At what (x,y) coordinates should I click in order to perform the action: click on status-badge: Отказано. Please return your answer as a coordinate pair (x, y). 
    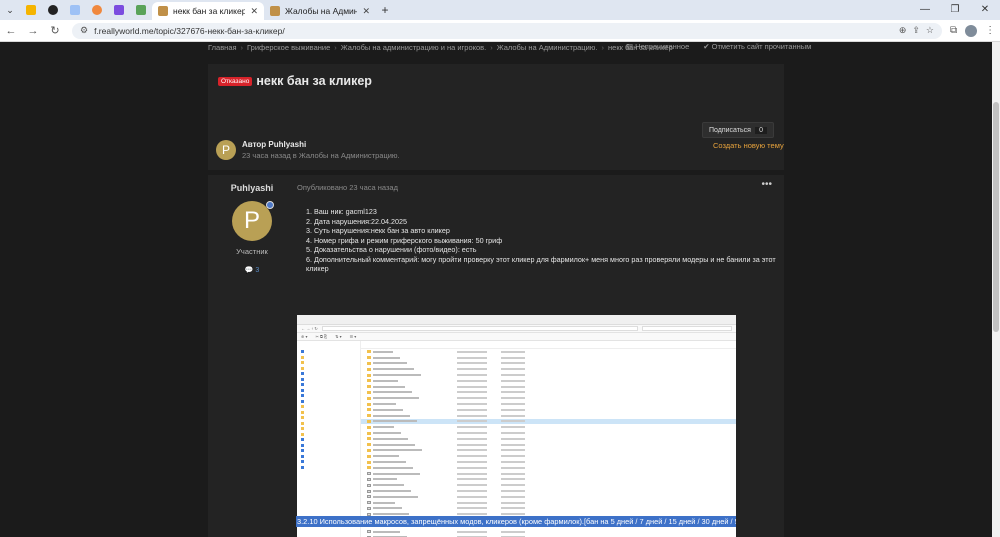
    Looking at the image, I should click on (235, 81).